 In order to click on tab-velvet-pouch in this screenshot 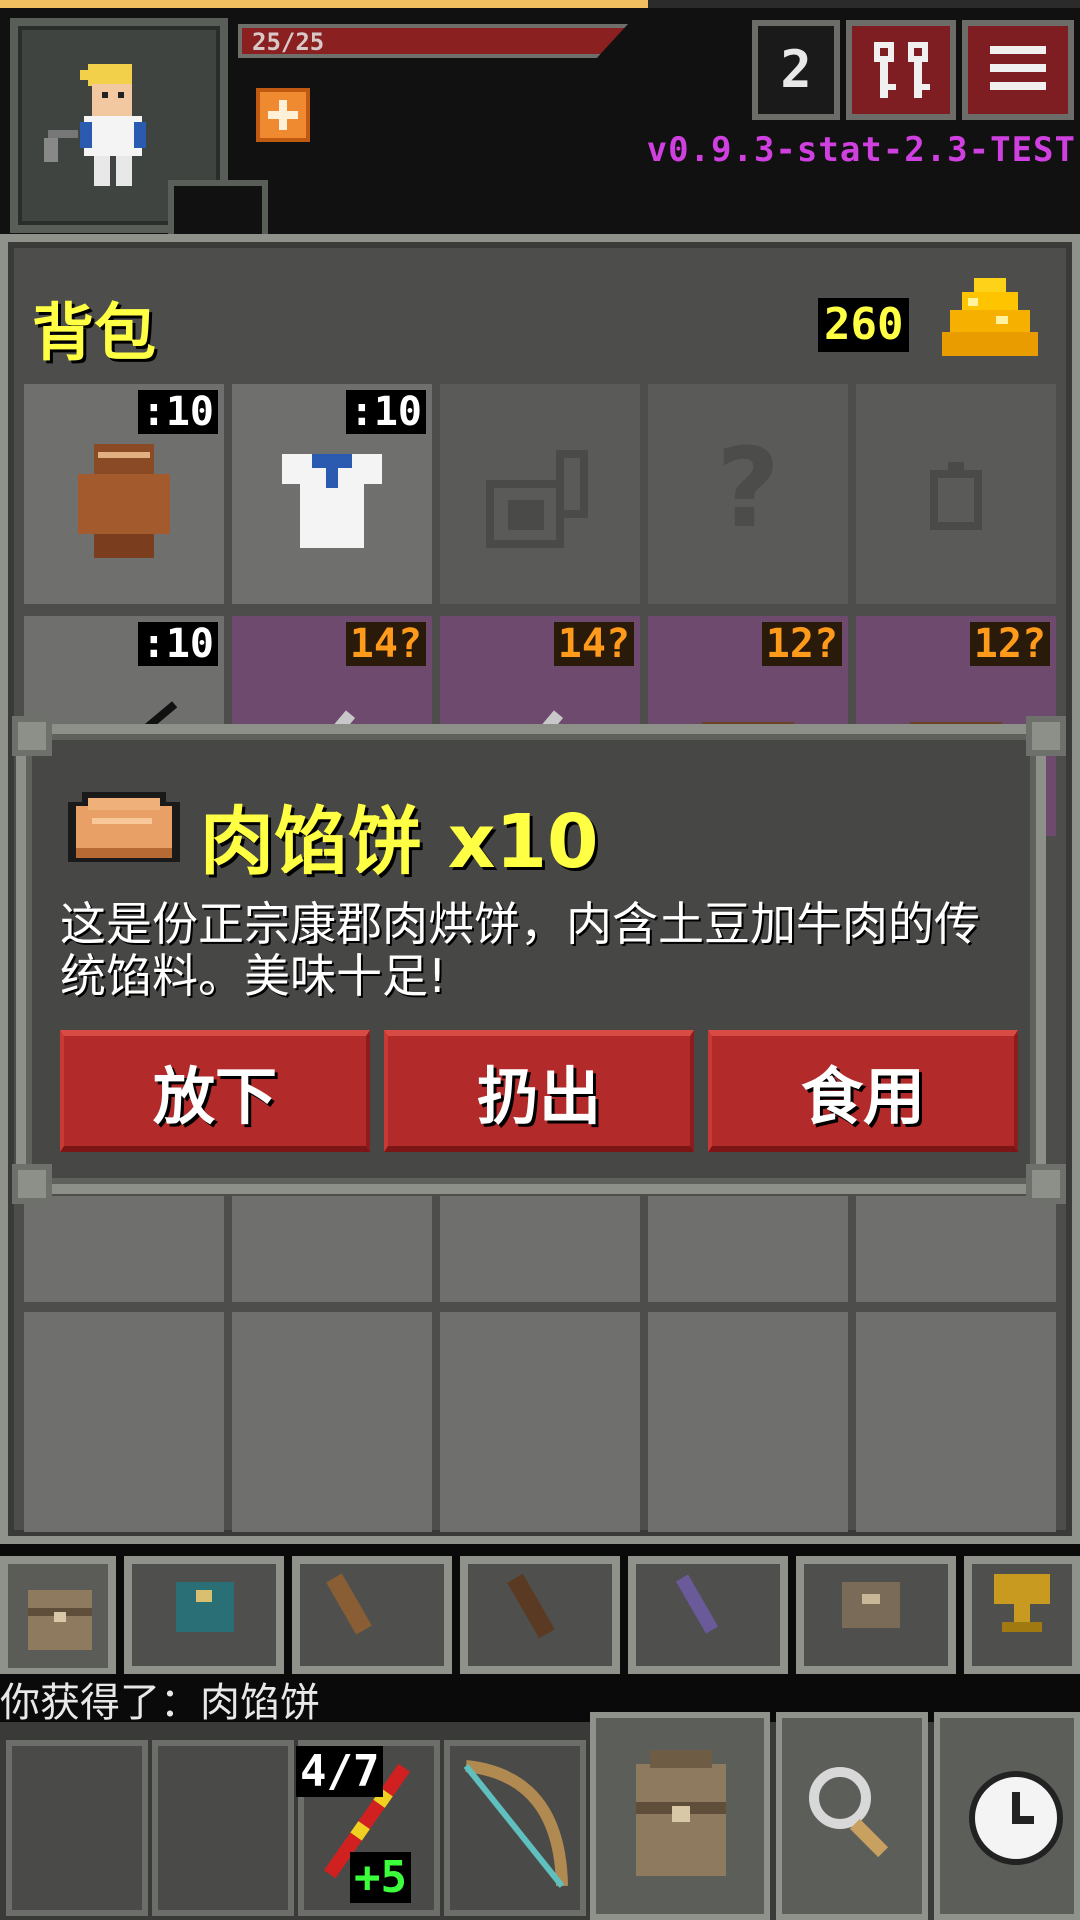, I will do `click(876, 1615)`.